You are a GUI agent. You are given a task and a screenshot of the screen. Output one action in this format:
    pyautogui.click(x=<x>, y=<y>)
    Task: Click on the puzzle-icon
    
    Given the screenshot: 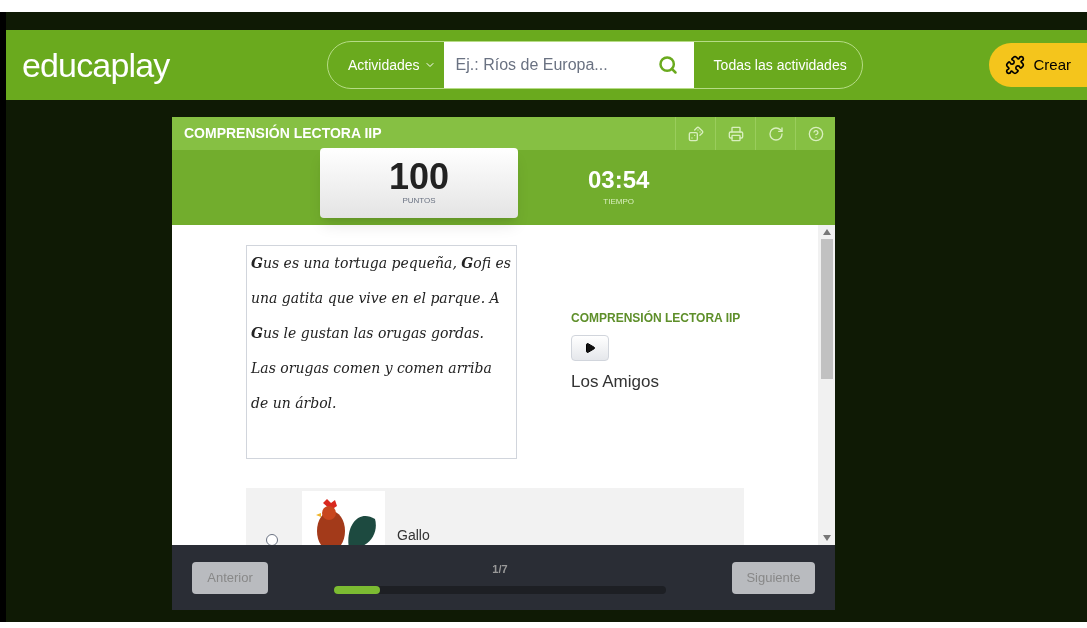 What is the action you would take?
    pyautogui.click(x=1015, y=65)
    